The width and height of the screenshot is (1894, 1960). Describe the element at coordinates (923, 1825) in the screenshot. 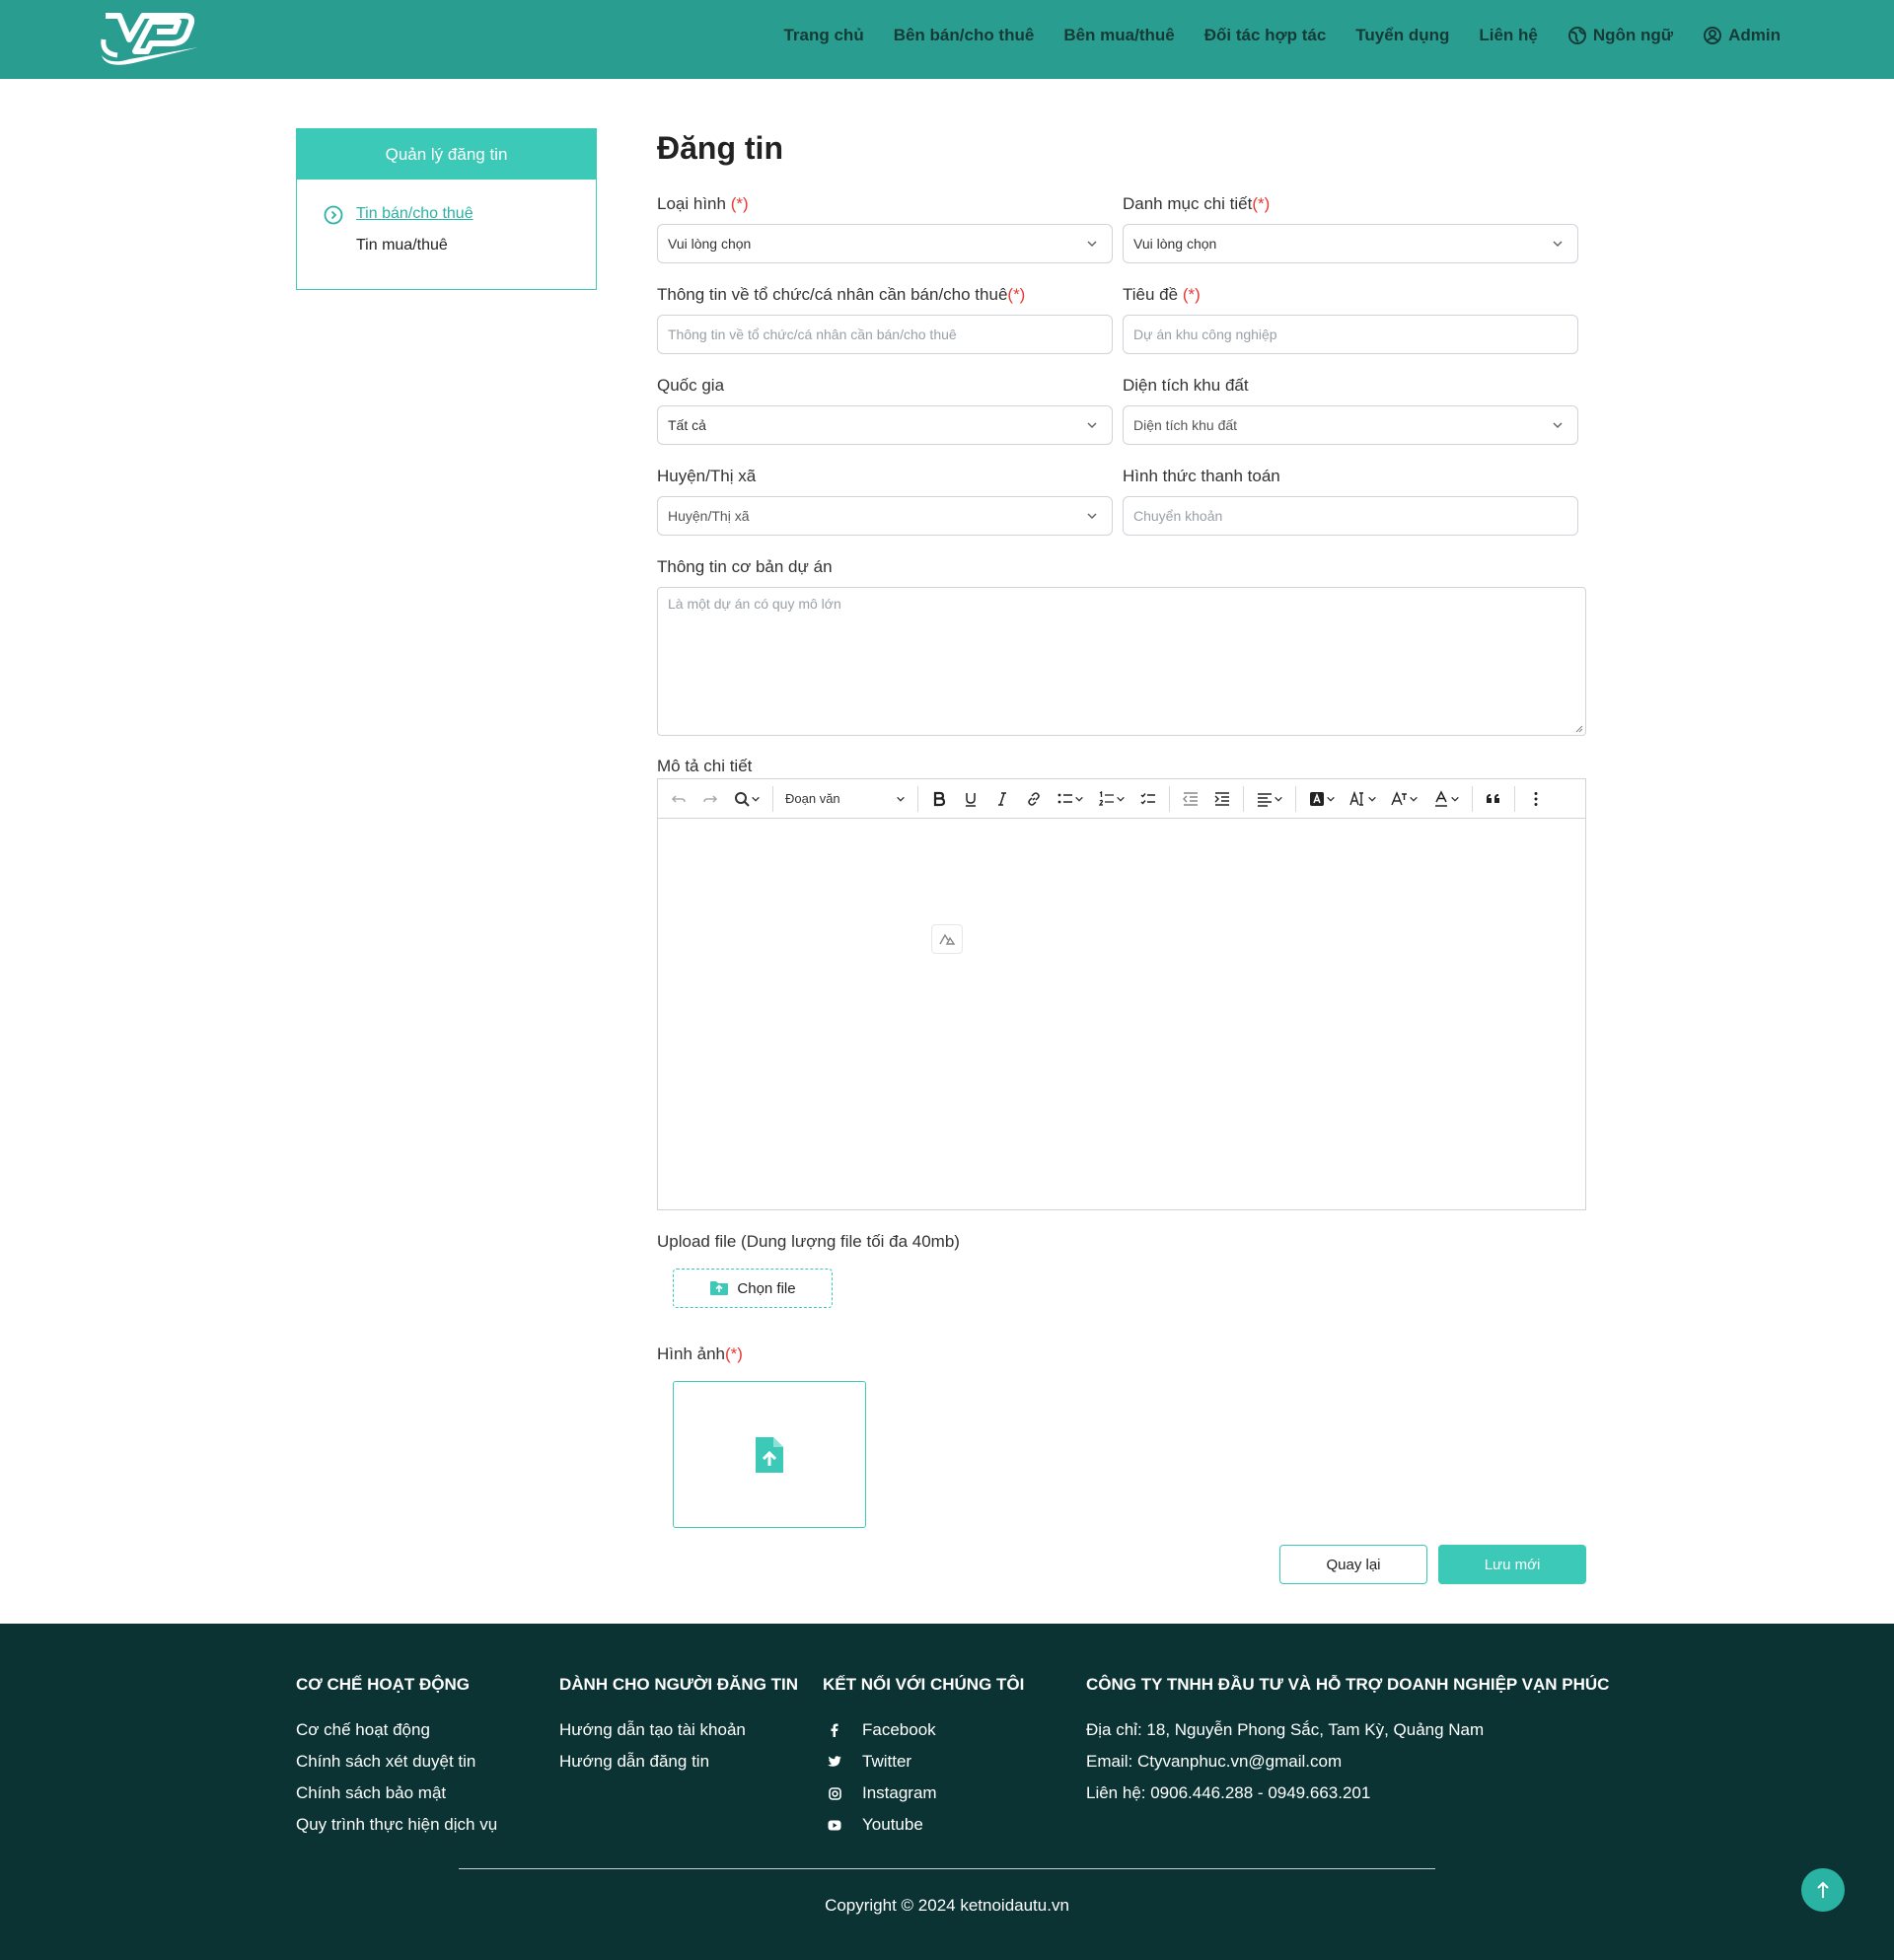

I see `footer-link-youtube: Youtube` at that location.